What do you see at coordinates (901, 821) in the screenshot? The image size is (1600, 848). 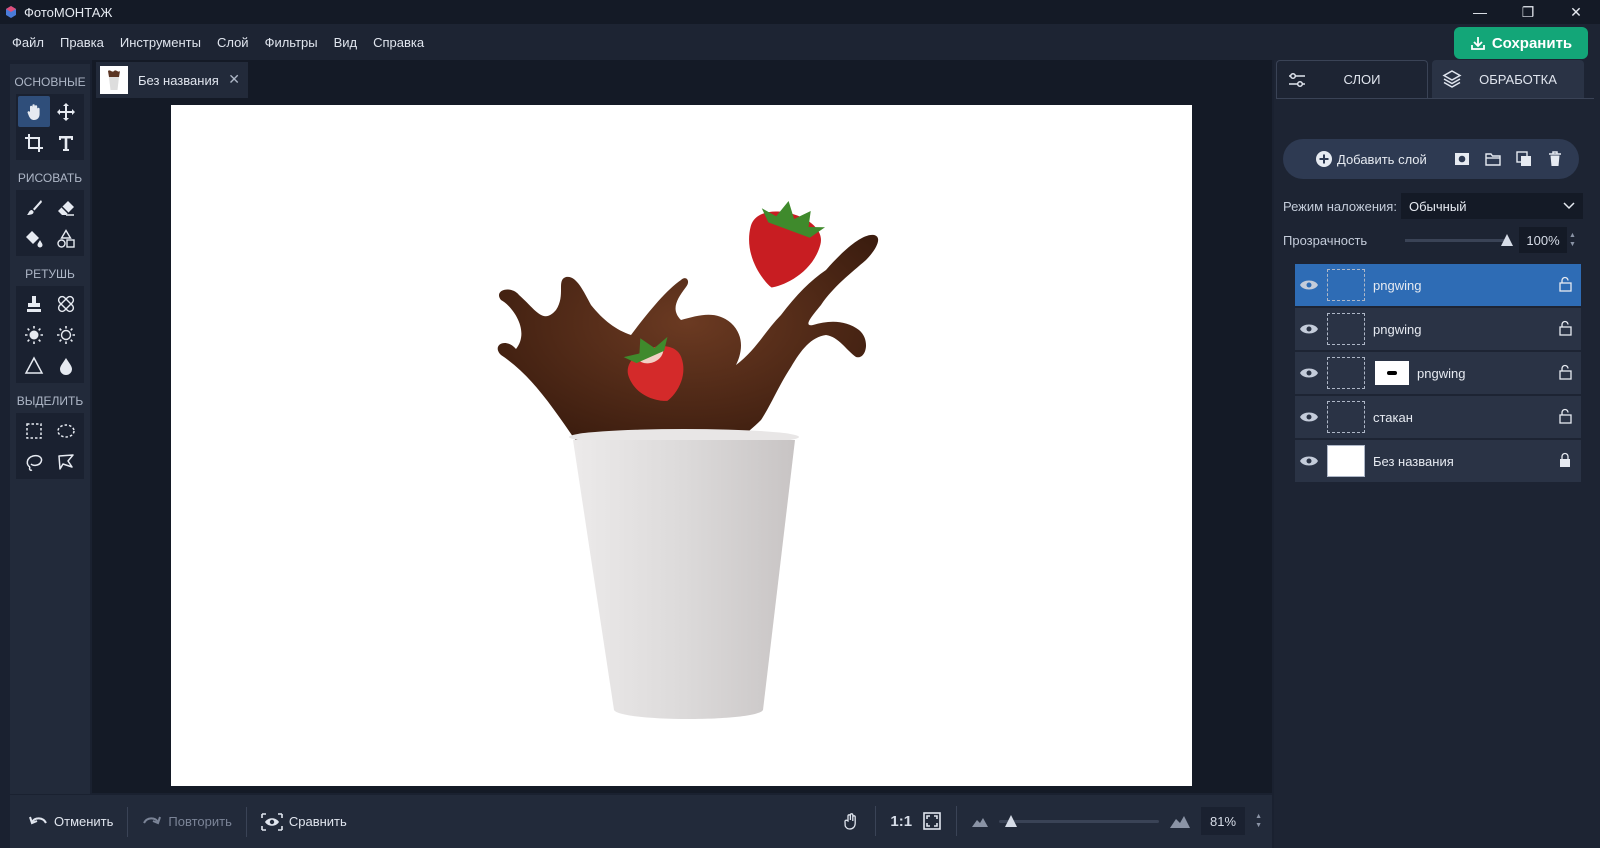 I see `actual-size-button: 1:1` at bounding box center [901, 821].